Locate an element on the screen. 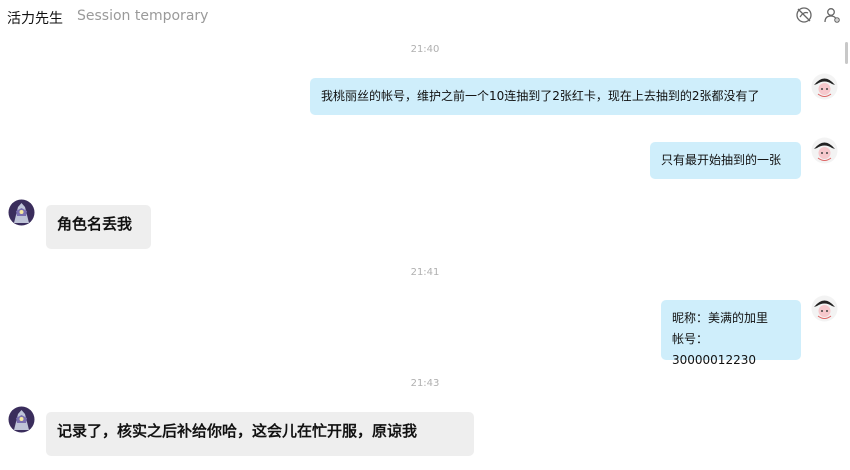 The width and height of the screenshot is (850, 470). contact-name: 活力先生 is located at coordinates (35, 18).